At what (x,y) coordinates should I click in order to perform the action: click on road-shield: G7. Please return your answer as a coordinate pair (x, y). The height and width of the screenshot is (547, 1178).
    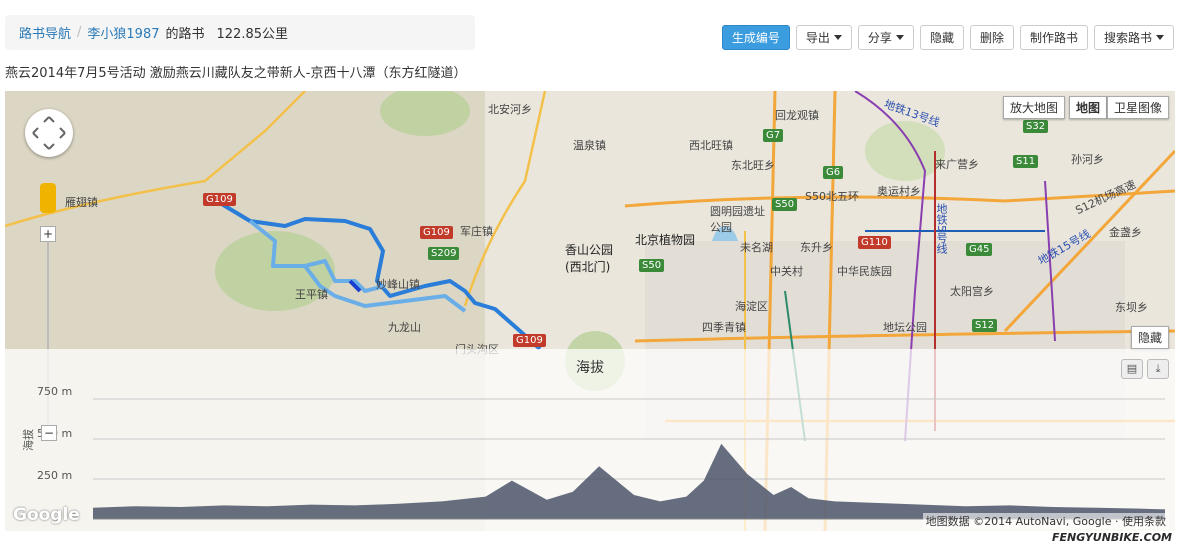
    Looking at the image, I should click on (773, 135).